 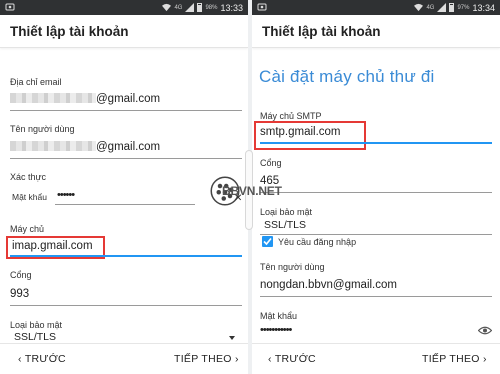 I want to click on username-suffix: @gmail.com, so click(x=128, y=147).